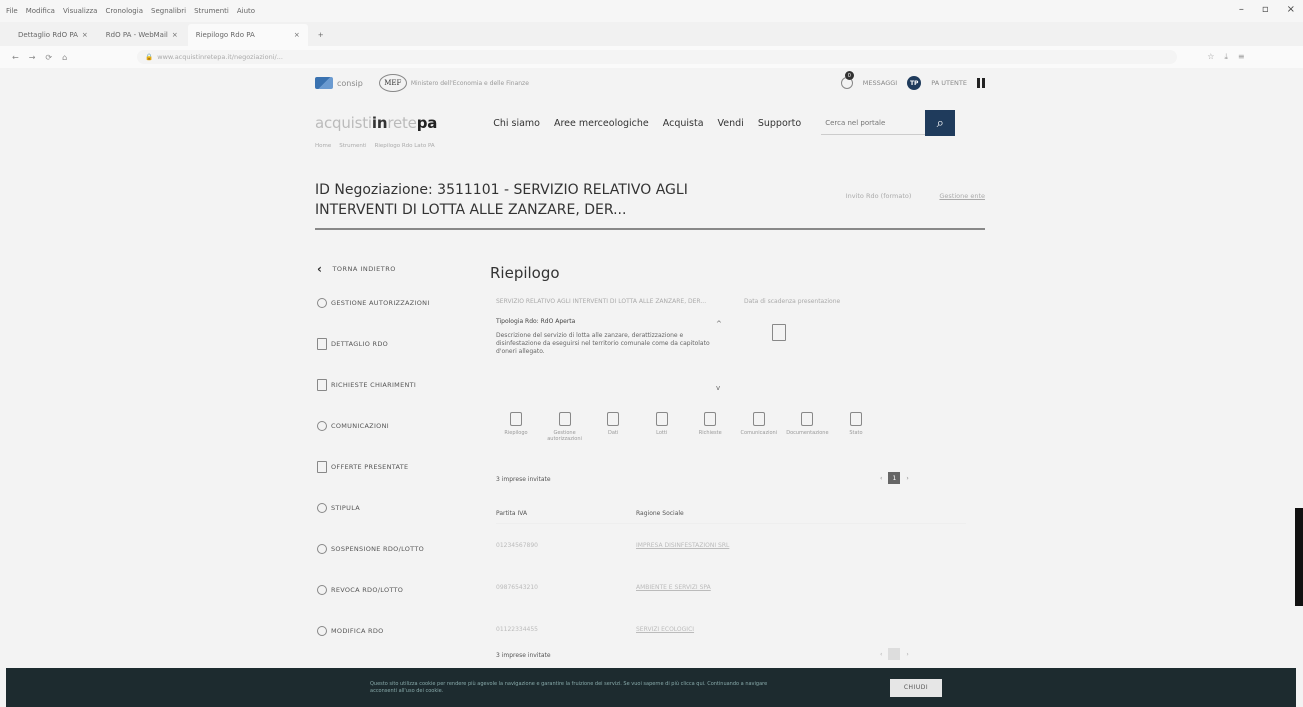 The image size is (1303, 707). Describe the element at coordinates (847, 80) in the screenshot. I see `bell-icon: 0` at that location.